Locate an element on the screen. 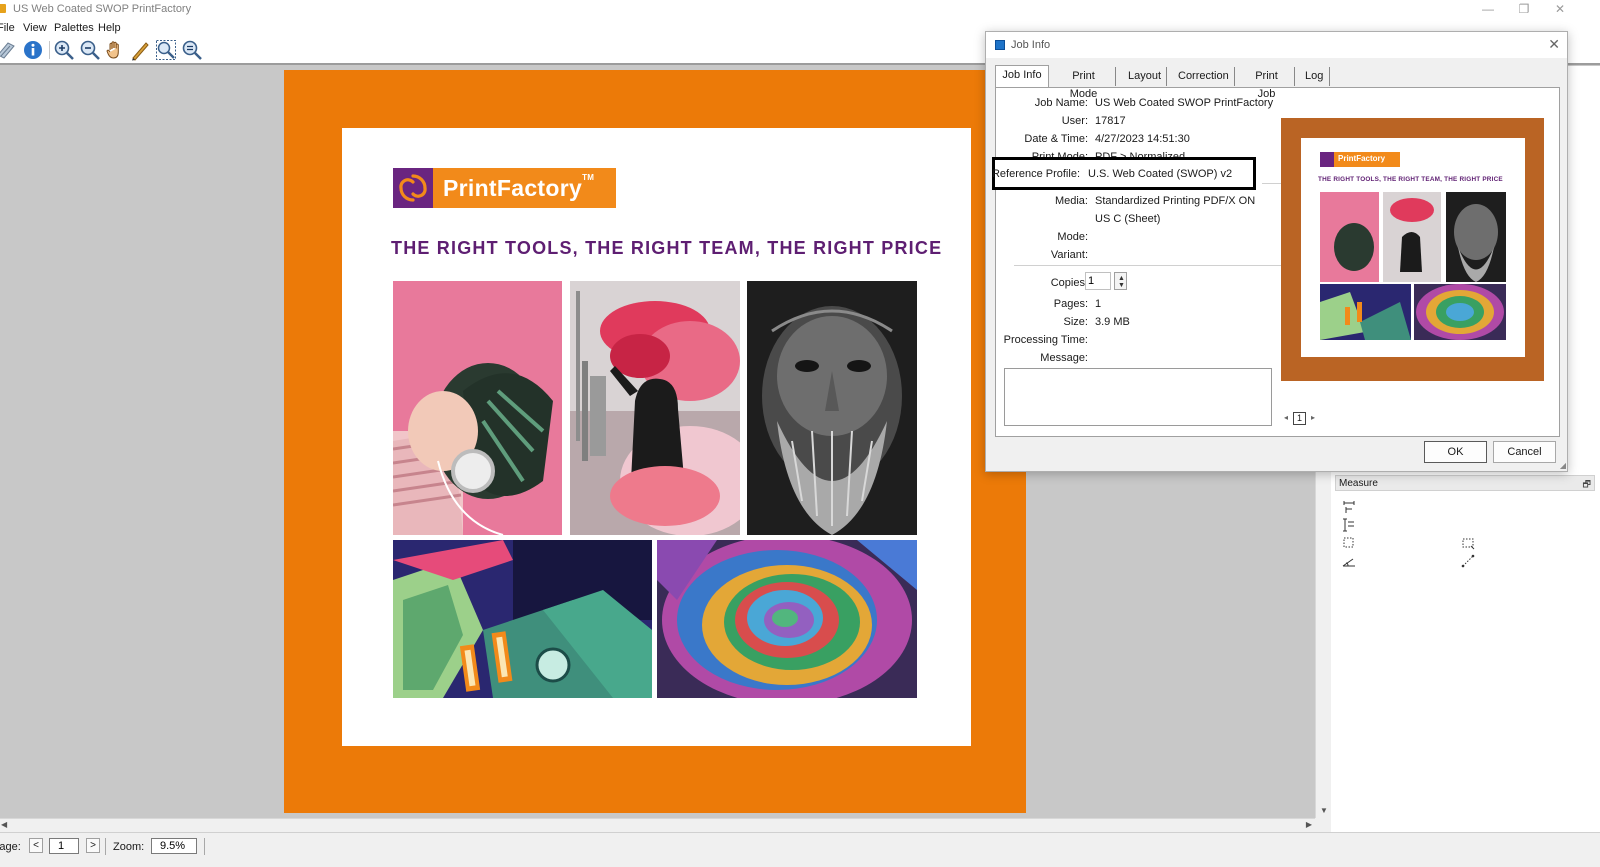 Image resolution: width=1600 pixels, height=867 pixels. preview-logo-swirl-icon is located at coordinates (1327, 159).